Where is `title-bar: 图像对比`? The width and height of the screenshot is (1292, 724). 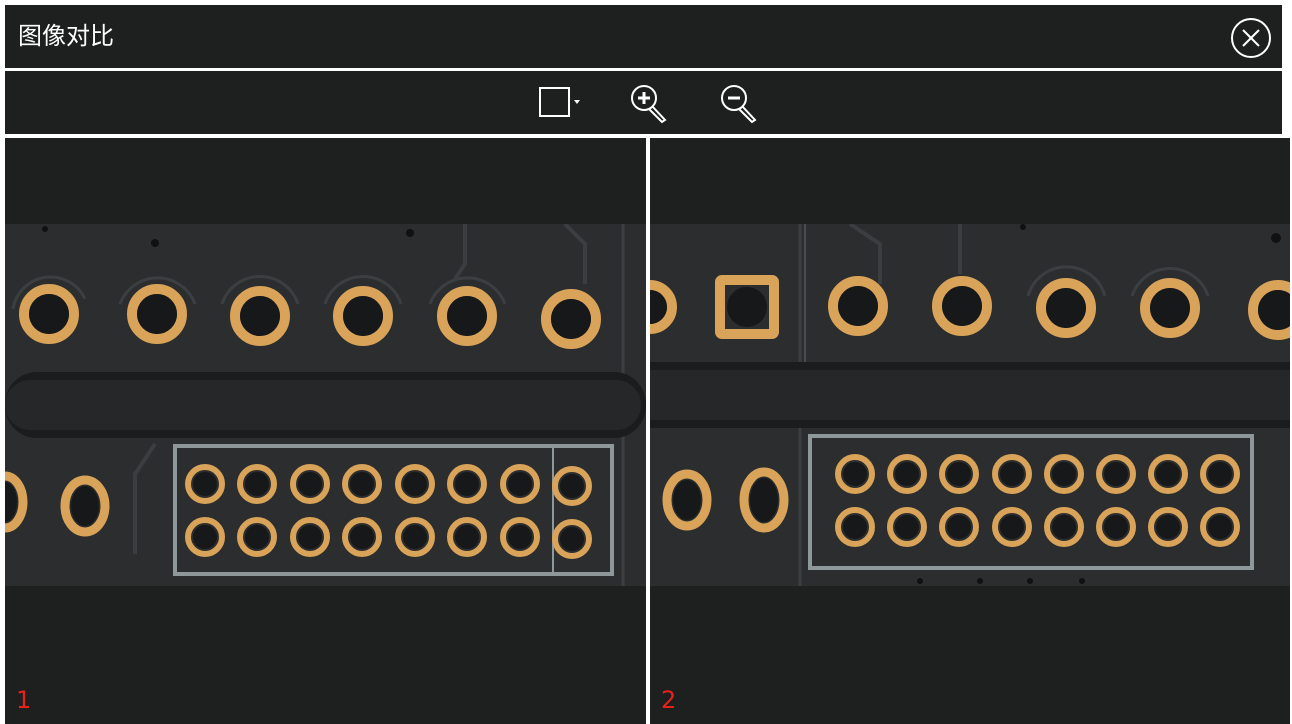
title-bar: 图像对比 is located at coordinates (643, 36).